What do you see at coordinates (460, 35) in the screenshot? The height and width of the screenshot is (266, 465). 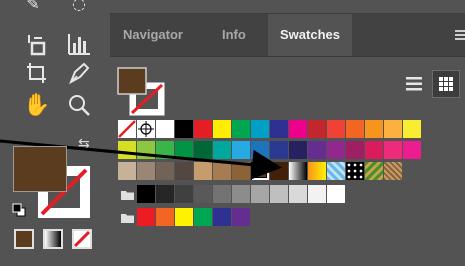 I see `panel-menu-icon` at bounding box center [460, 35].